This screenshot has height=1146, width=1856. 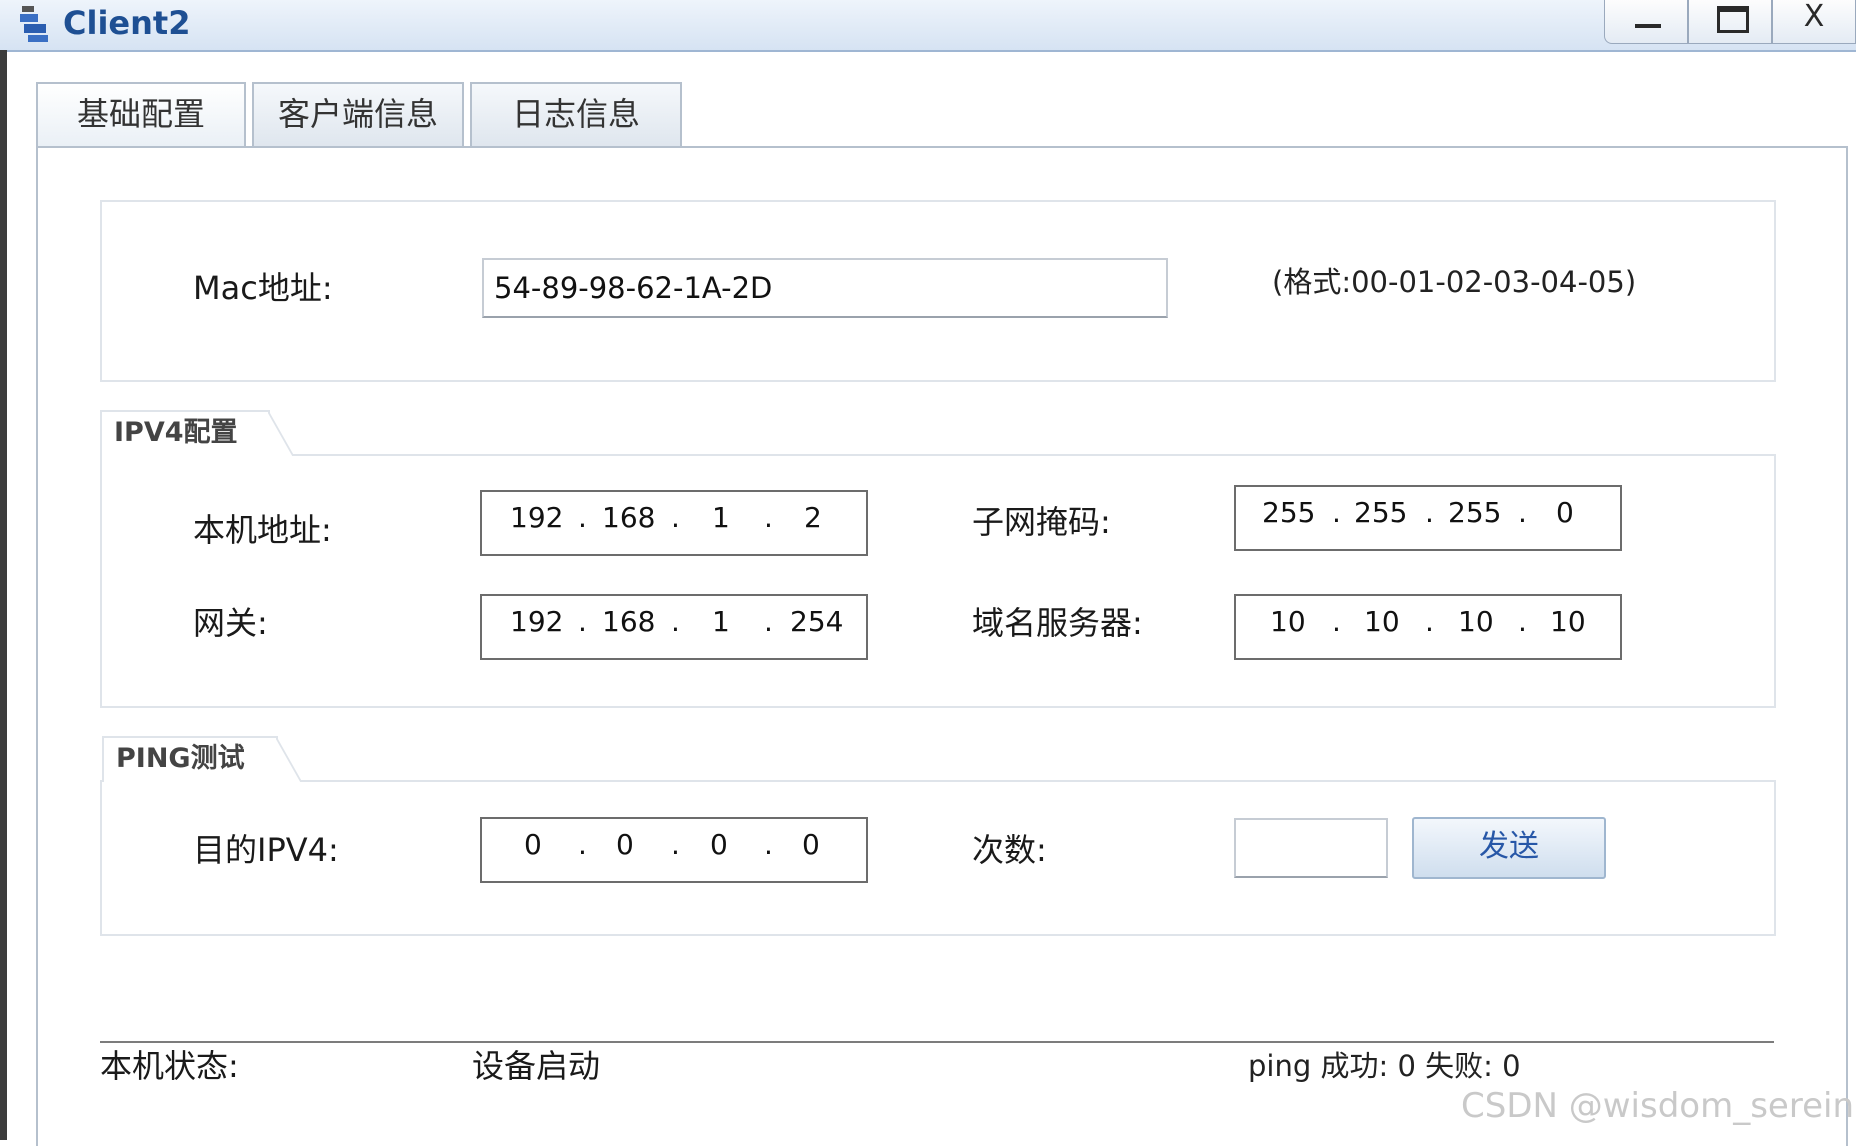 What do you see at coordinates (262, 530) in the screenshot?
I see `local-address-label: 本机地址:` at bounding box center [262, 530].